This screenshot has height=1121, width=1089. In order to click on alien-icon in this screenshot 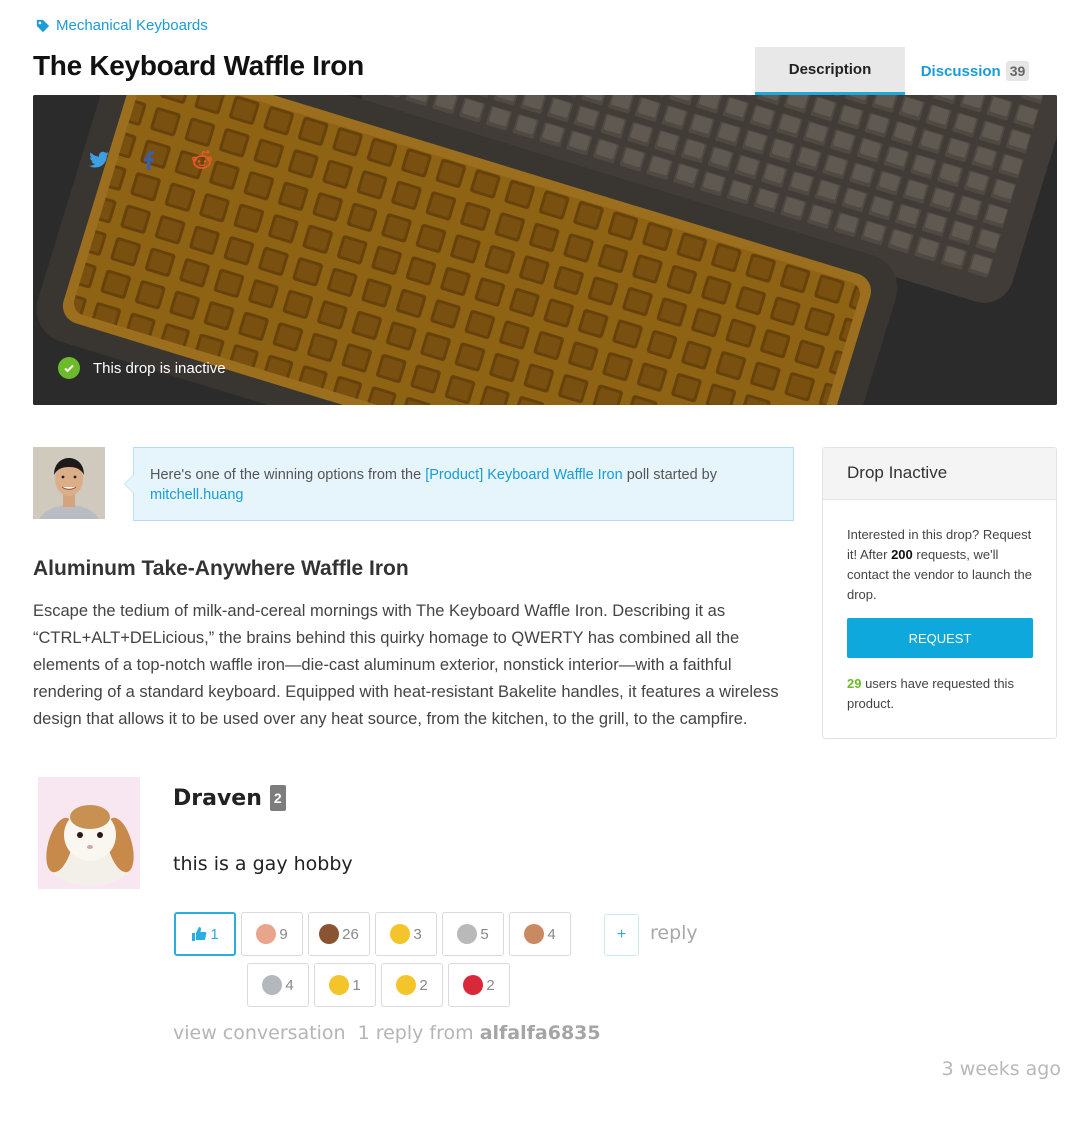, I will do `click(272, 985)`.